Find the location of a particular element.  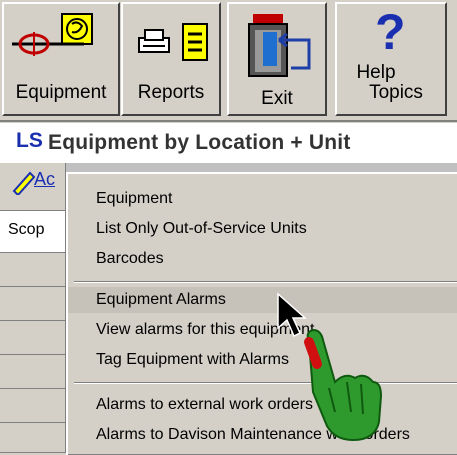

grid-header-label: Ac is located at coordinates (45, 179).